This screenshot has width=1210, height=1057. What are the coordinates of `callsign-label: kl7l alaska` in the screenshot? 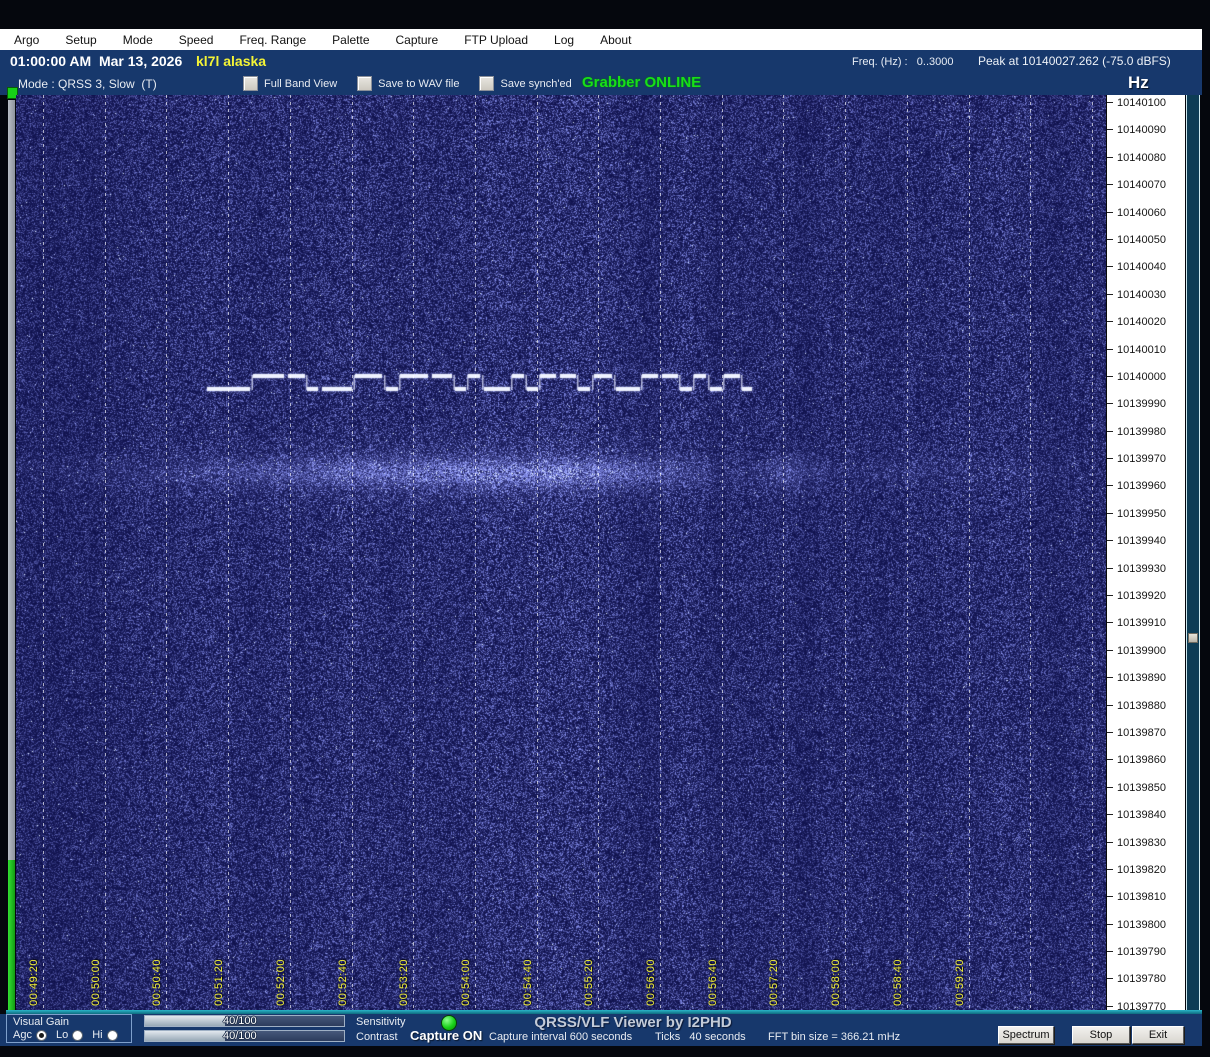 It's located at (231, 61).